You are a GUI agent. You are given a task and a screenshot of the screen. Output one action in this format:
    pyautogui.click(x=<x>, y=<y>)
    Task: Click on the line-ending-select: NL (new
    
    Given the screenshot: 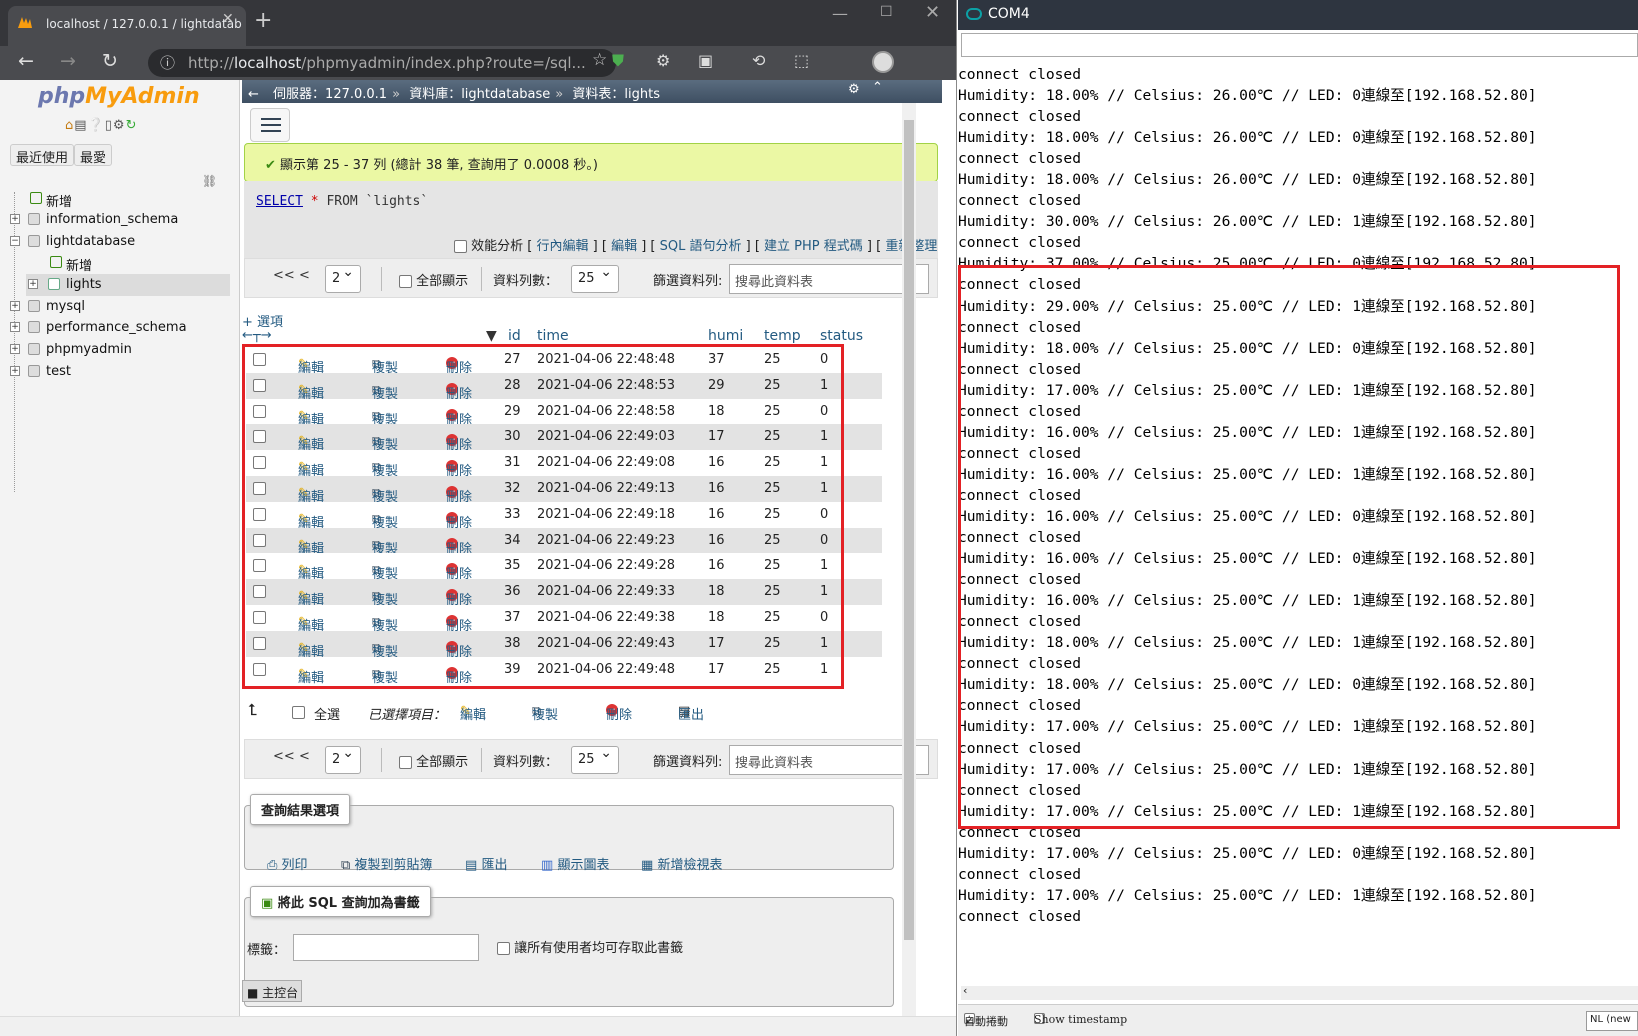 What is the action you would take?
    pyautogui.click(x=1612, y=1021)
    